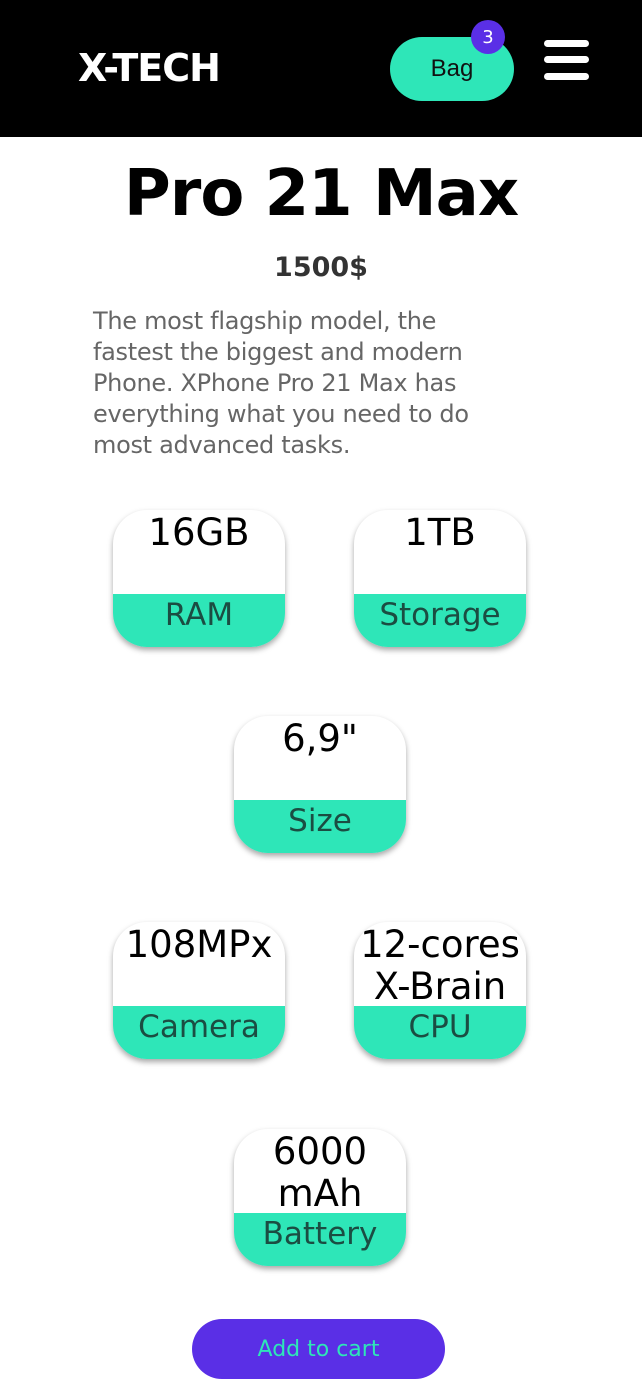 The height and width of the screenshot is (1394, 642). What do you see at coordinates (199, 944) in the screenshot?
I see `spec-value: 108MPx` at bounding box center [199, 944].